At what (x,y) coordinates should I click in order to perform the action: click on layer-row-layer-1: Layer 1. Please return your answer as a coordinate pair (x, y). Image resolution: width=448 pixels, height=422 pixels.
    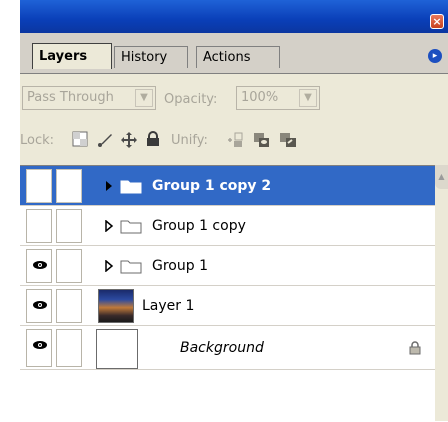
    Looking at the image, I should click on (227, 306).